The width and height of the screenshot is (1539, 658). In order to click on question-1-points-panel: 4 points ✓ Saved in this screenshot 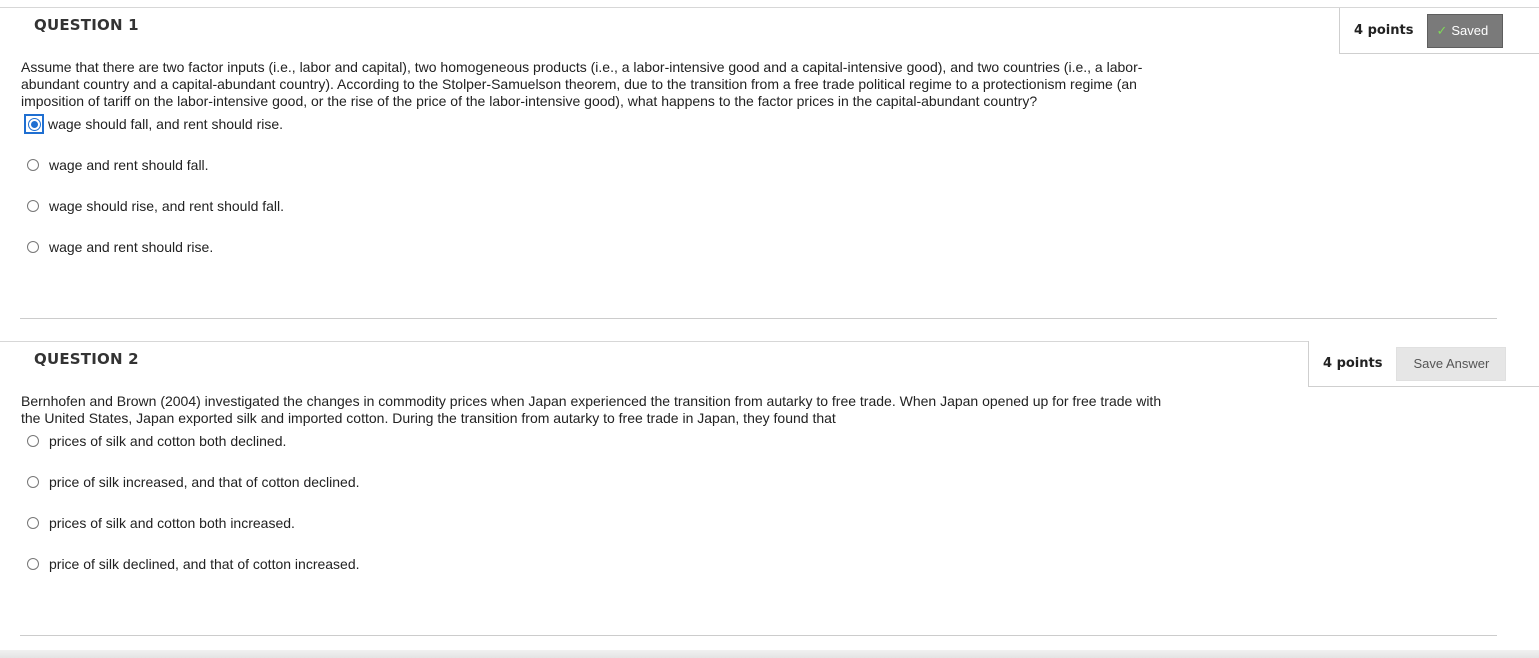, I will do `click(1439, 31)`.